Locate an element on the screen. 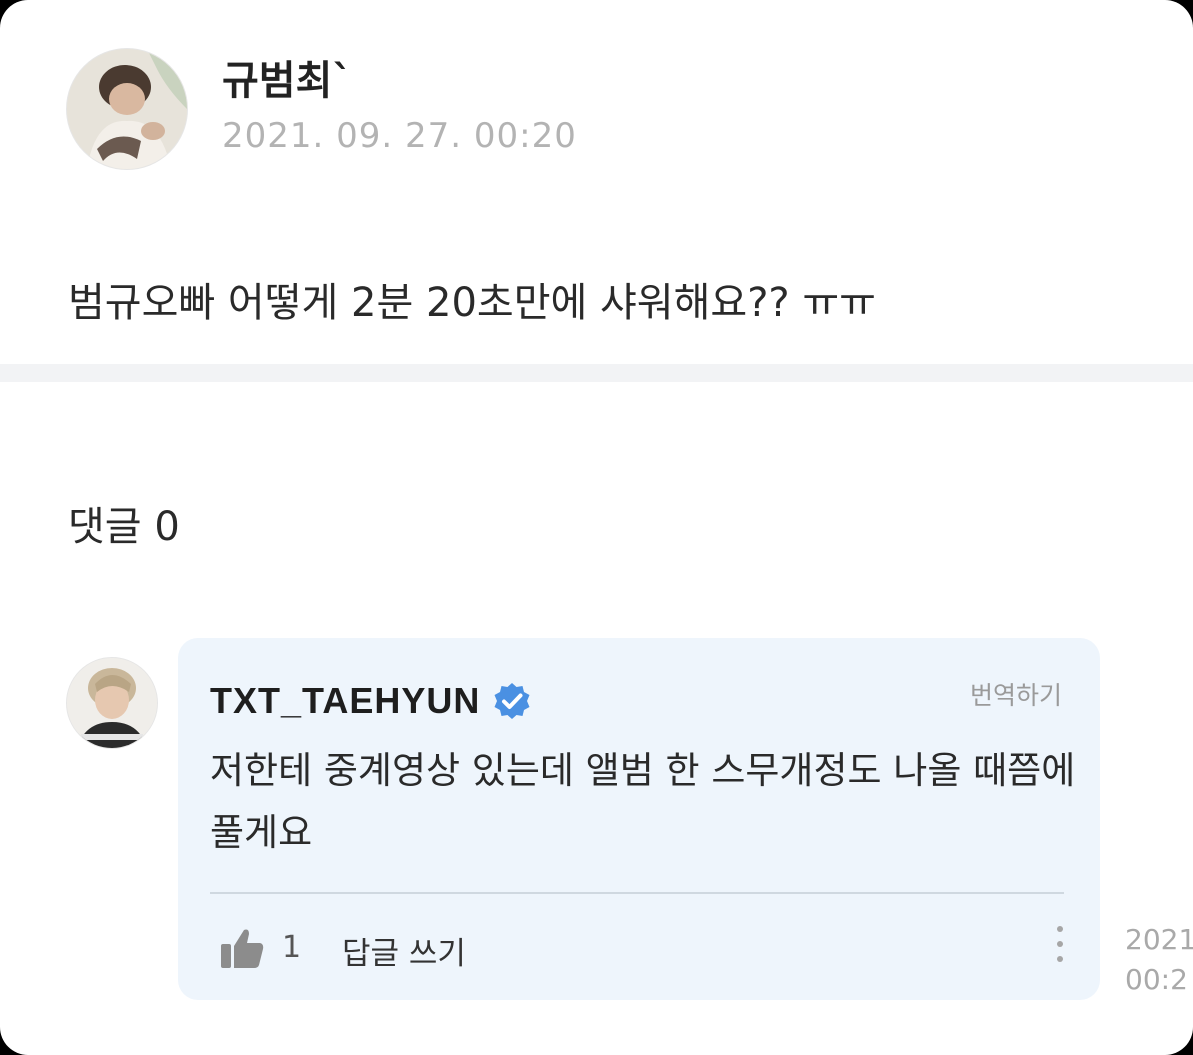  comment-author-row: TXT_TAEHYUN is located at coordinates (371, 701).